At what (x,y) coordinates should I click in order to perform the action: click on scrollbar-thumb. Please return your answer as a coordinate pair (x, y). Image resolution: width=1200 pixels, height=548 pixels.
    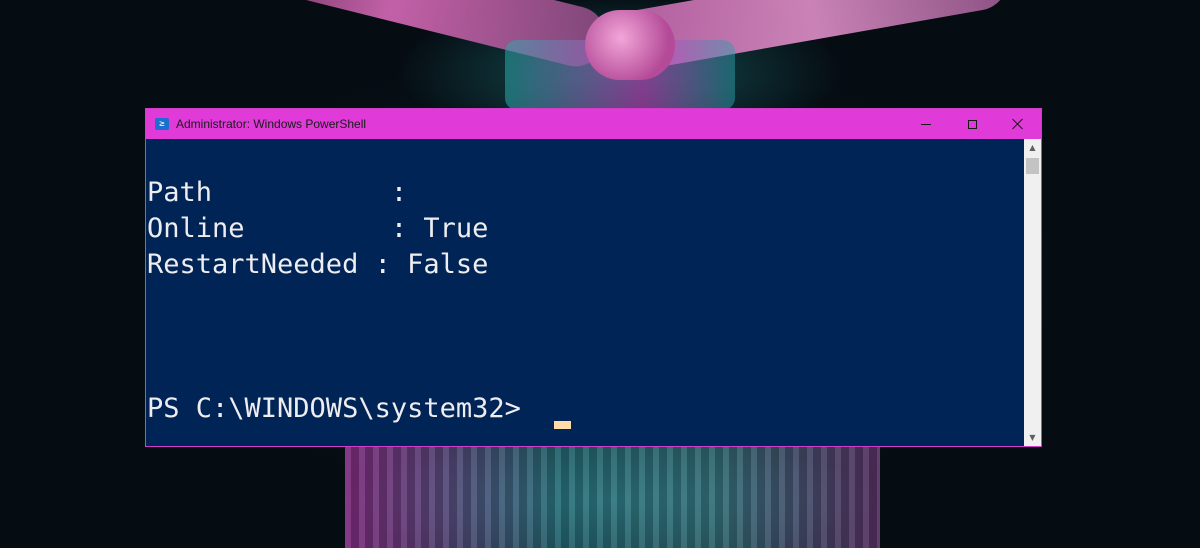
    Looking at the image, I should click on (1032, 166).